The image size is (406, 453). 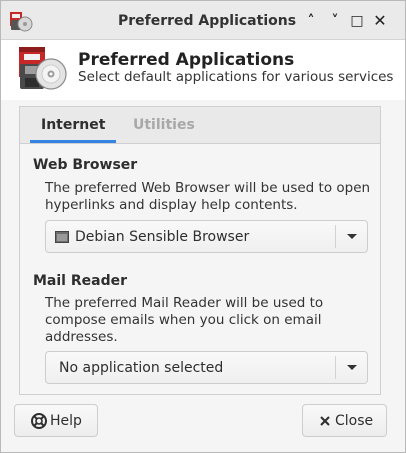 I want to click on web-browser-title: Web Browser, so click(x=85, y=165).